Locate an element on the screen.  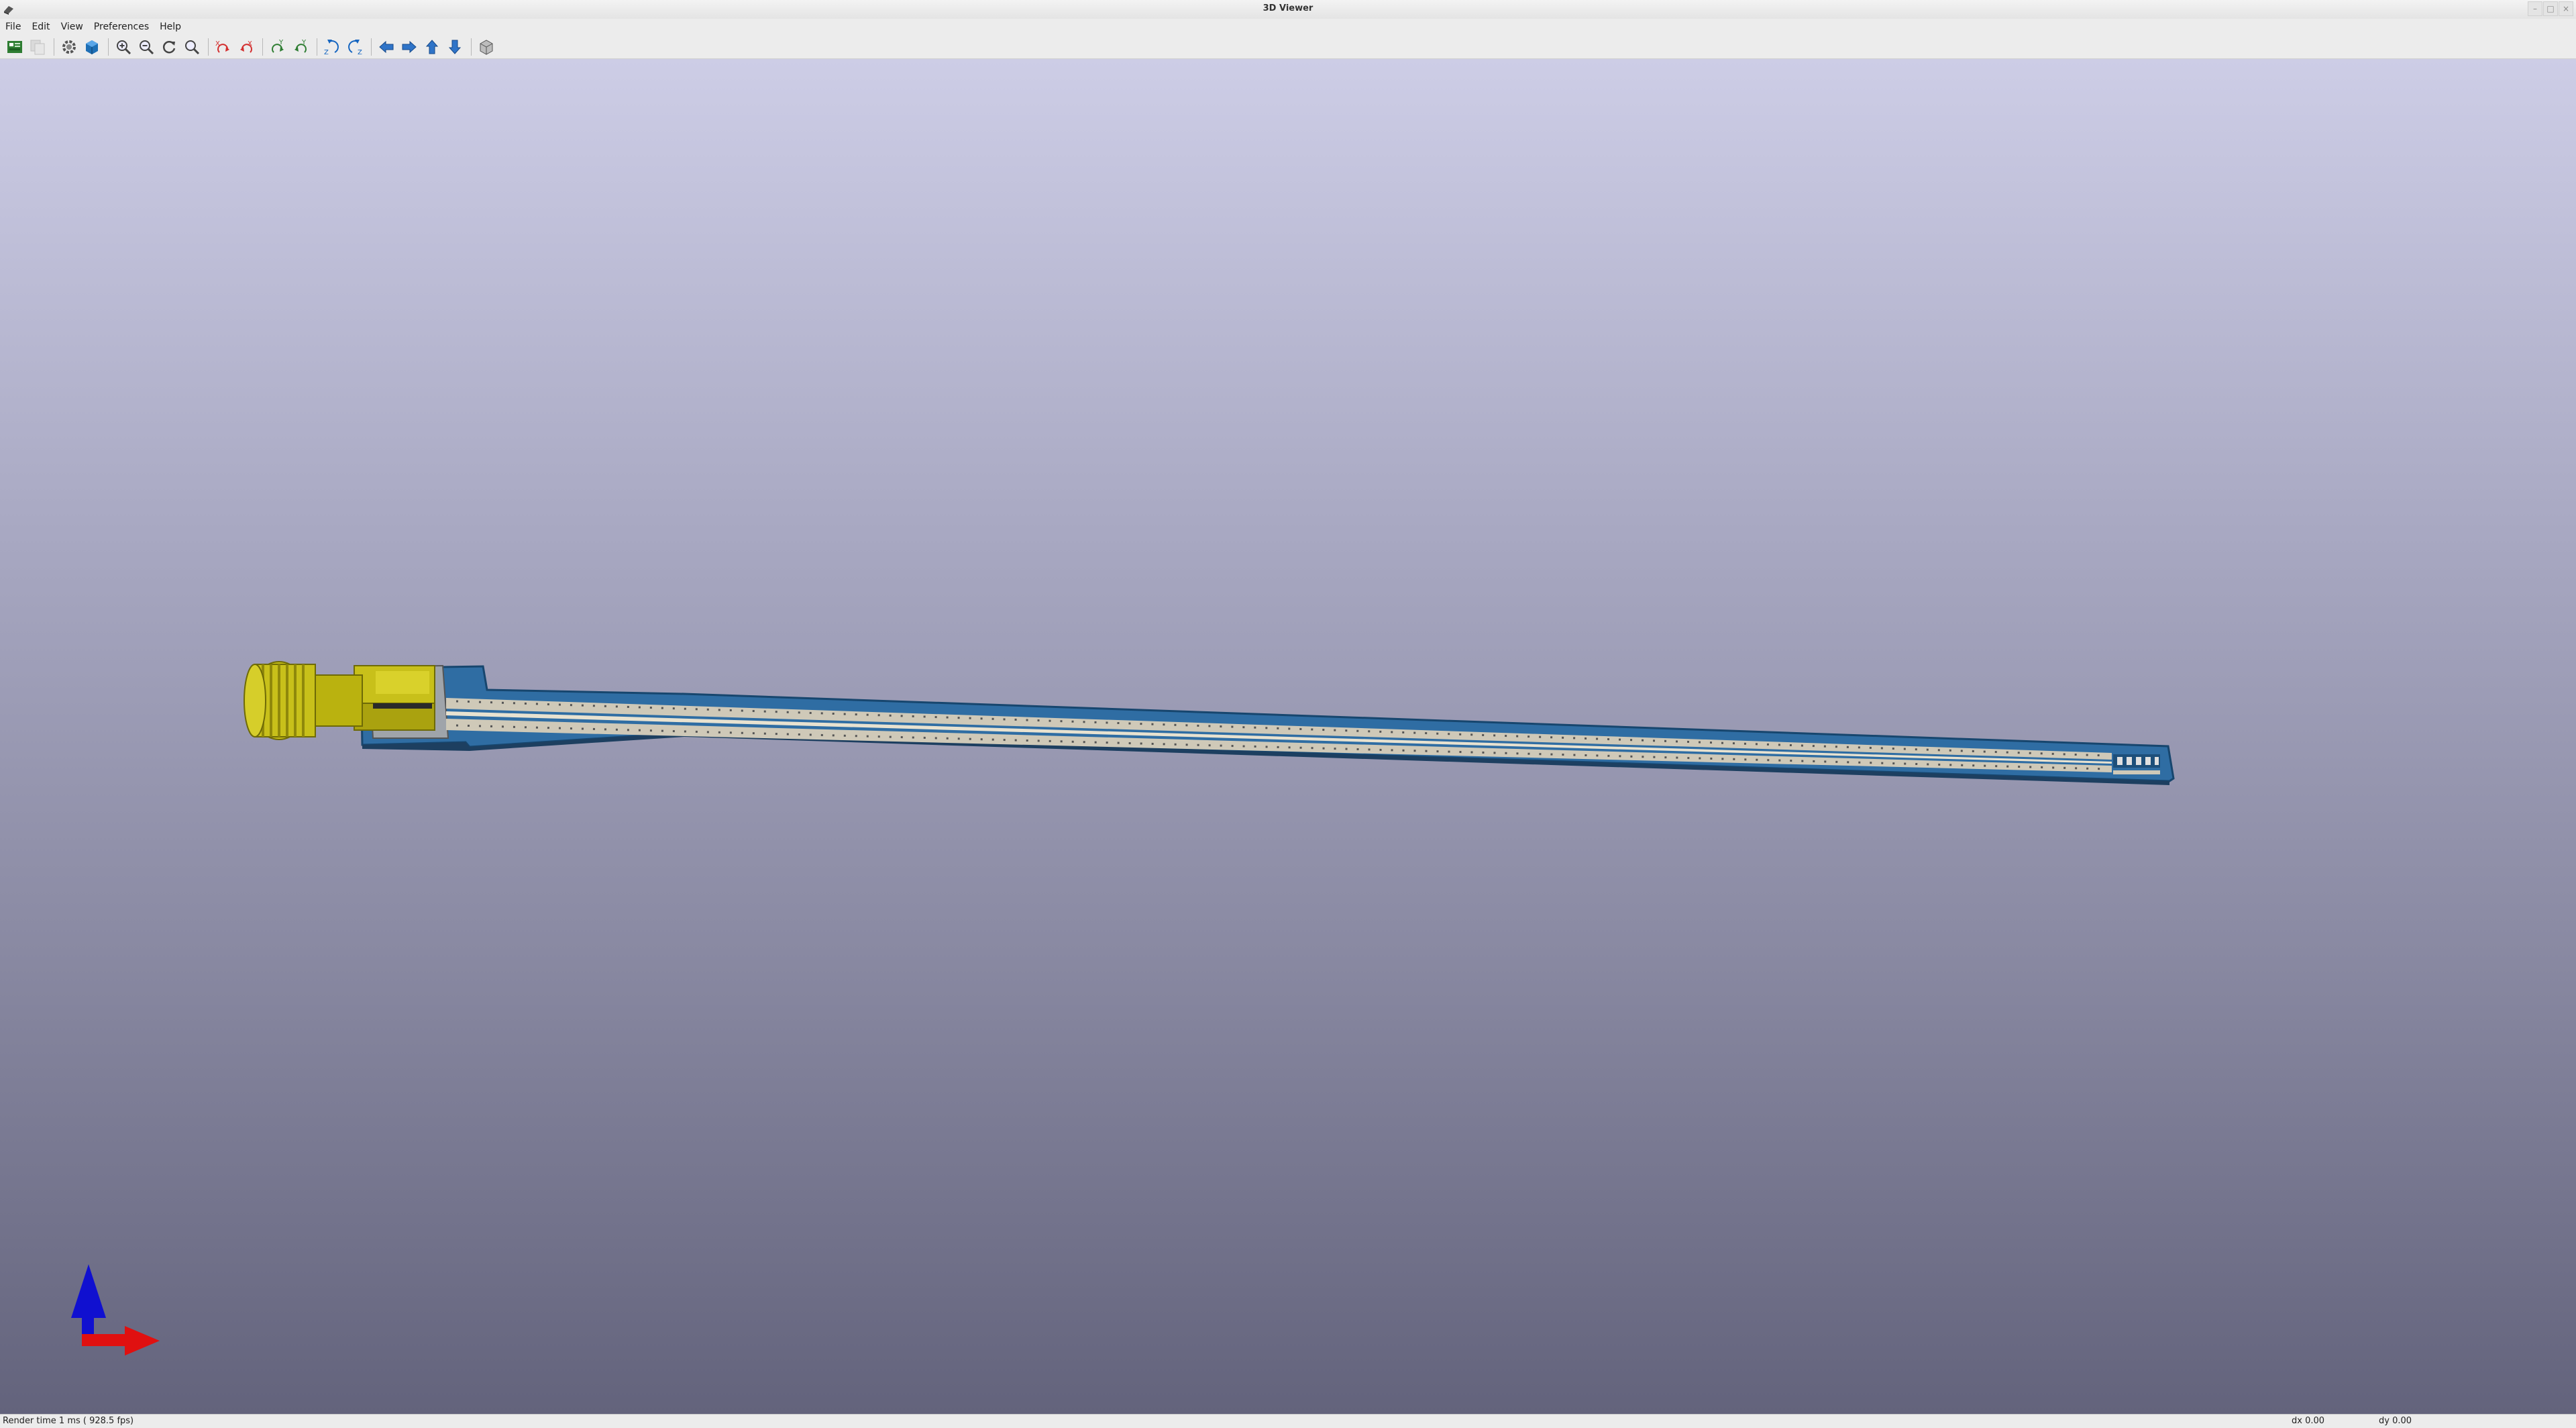
axis-z-arrow is located at coordinates (88, 1291).